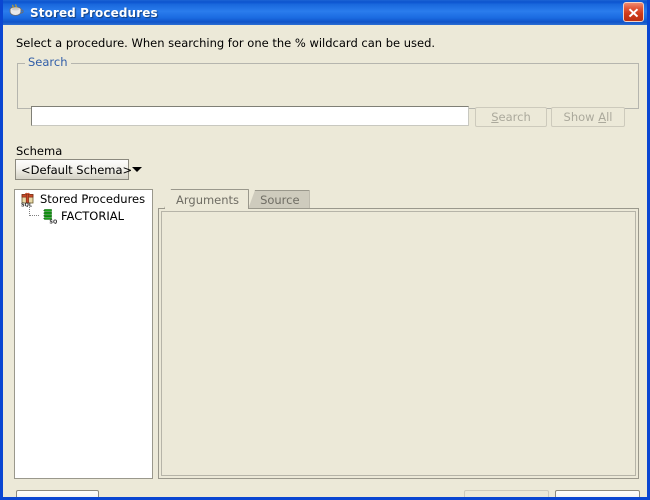  I want to click on tree-node-factorial: SQL FACTORIAL, so click(83, 215).